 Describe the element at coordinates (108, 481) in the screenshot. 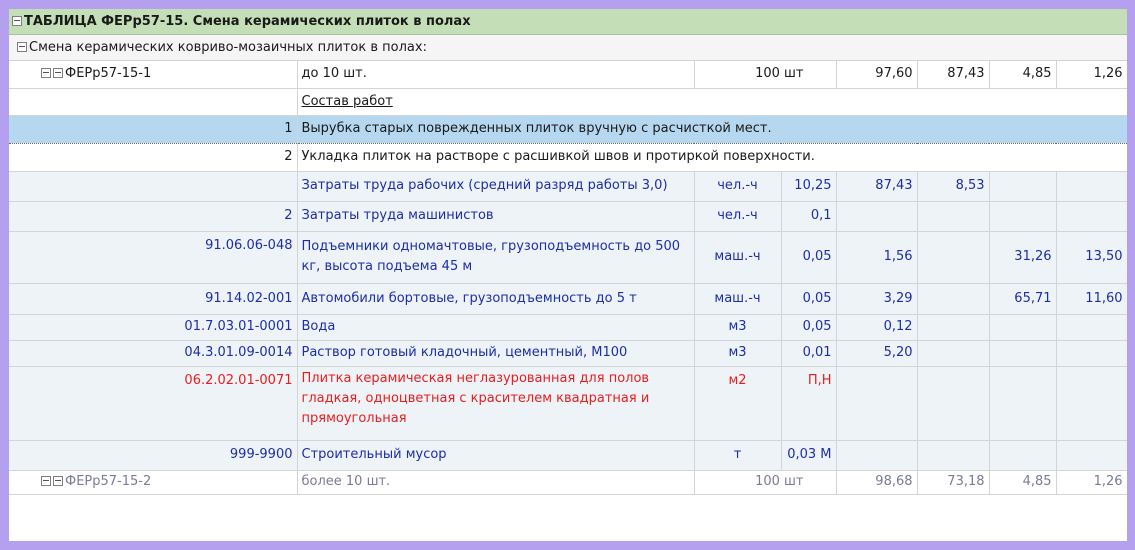

I see `next-item-code: ФЕРр57-15-2` at that location.